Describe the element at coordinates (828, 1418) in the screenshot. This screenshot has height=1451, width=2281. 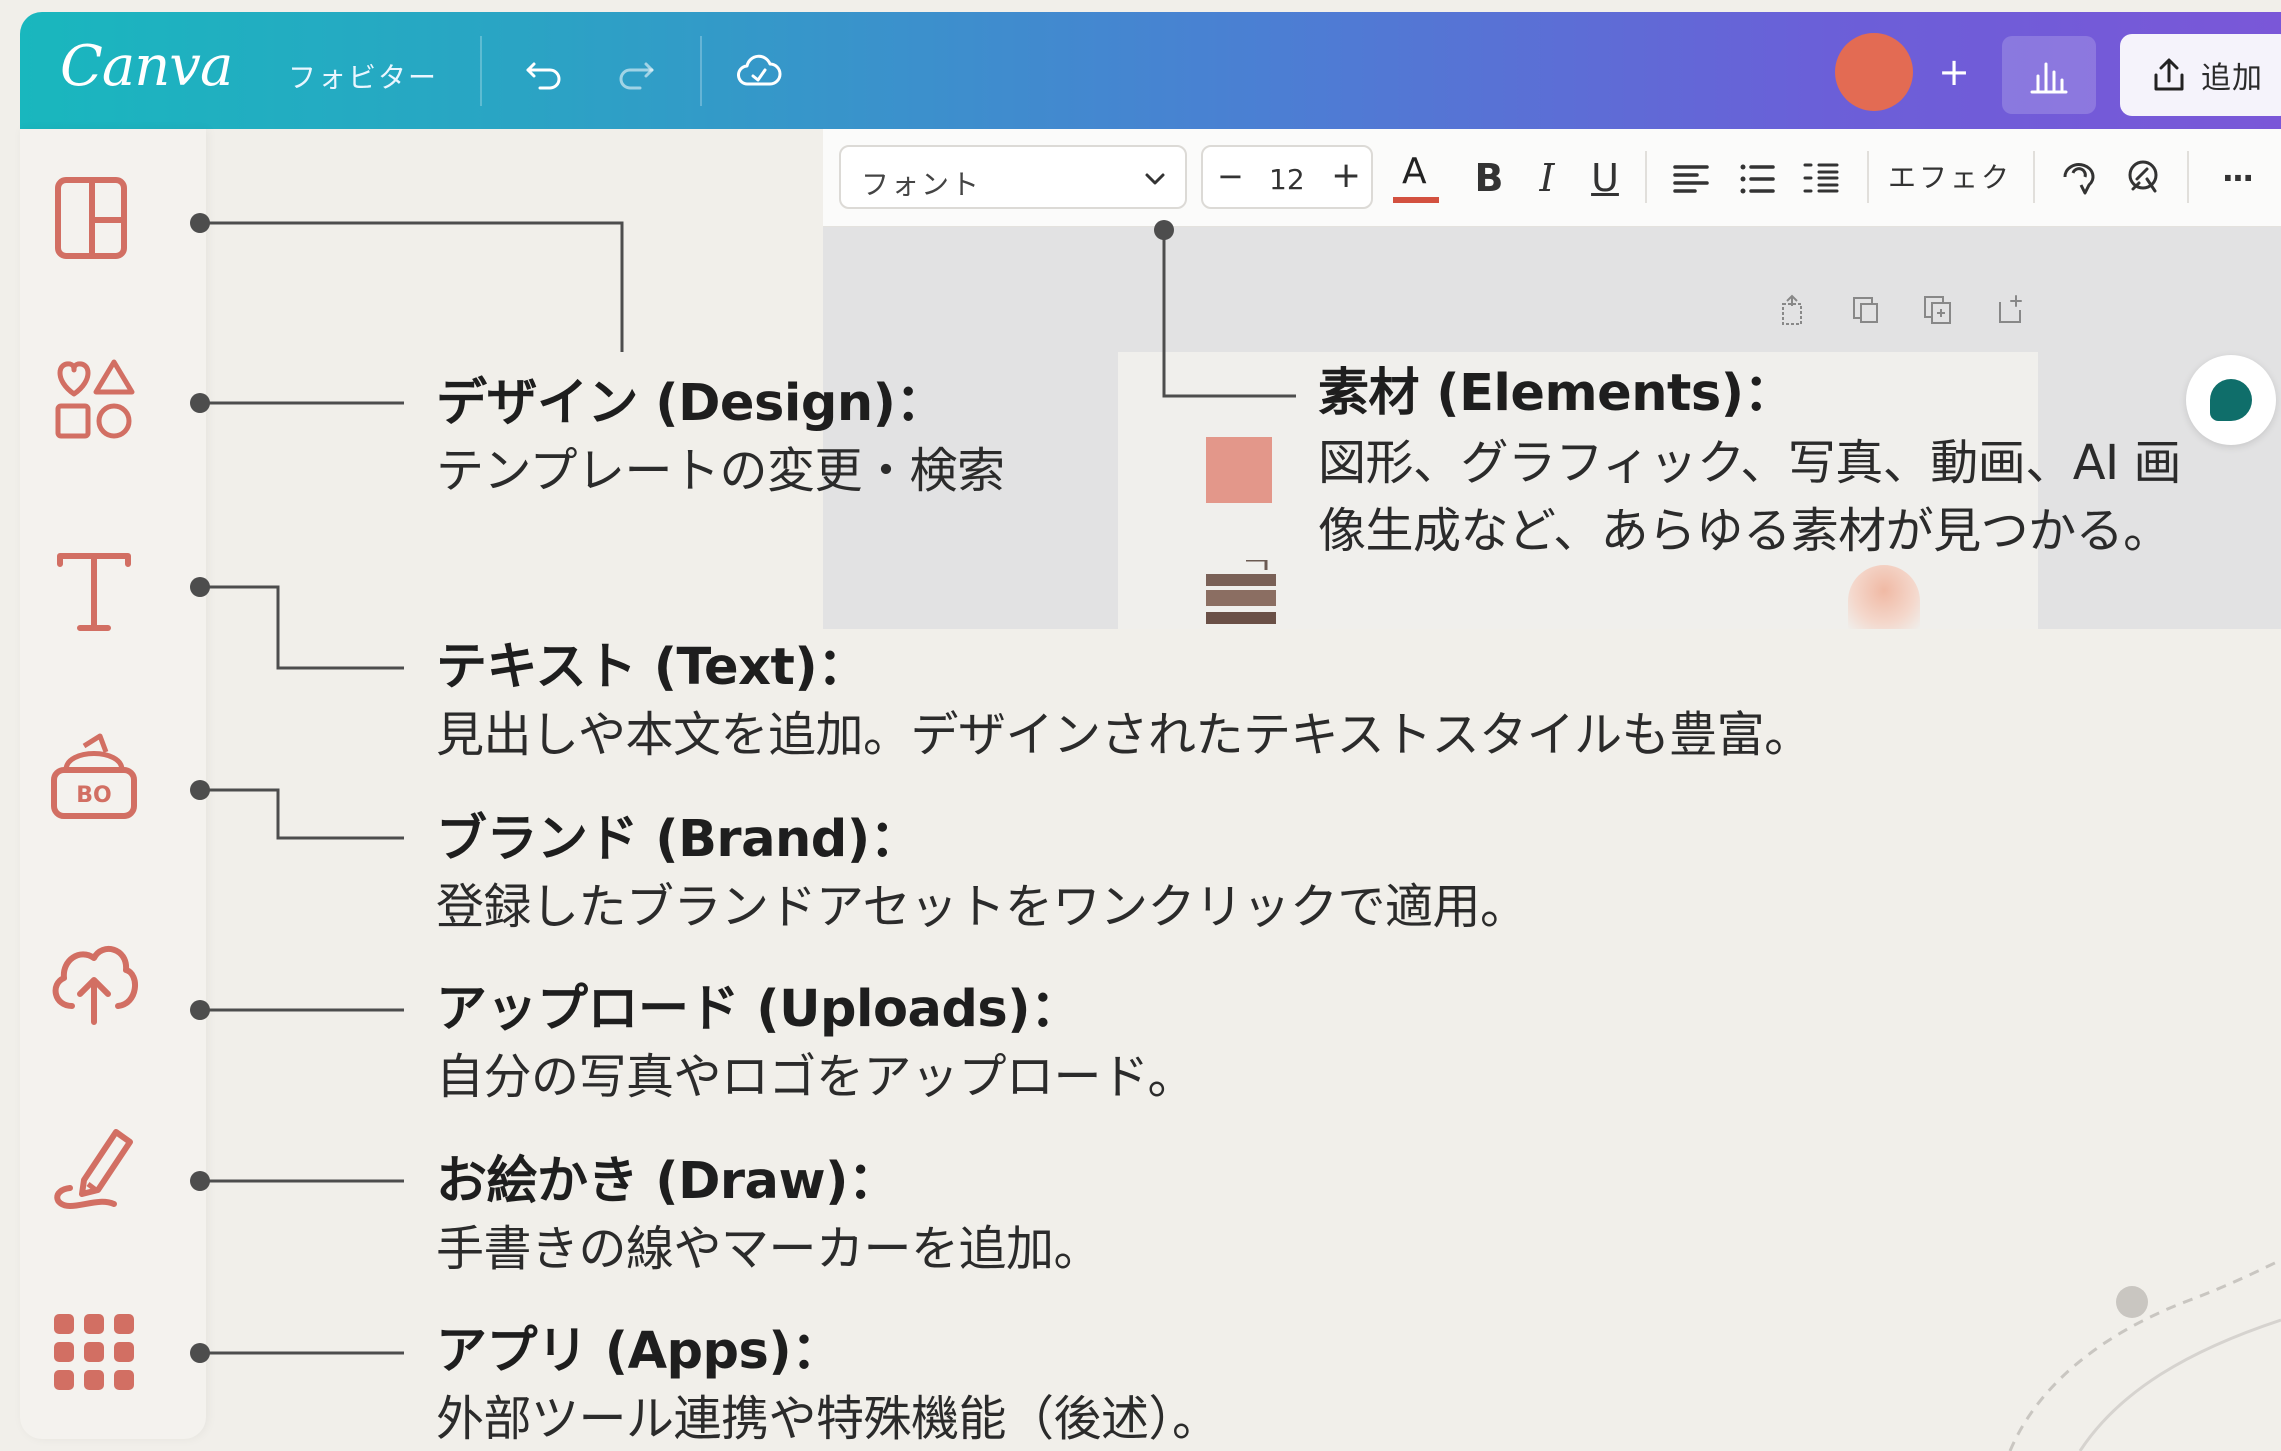
I see `annotation-apps-desc: 外部ツール連携や特殊機能（後述）。` at that location.